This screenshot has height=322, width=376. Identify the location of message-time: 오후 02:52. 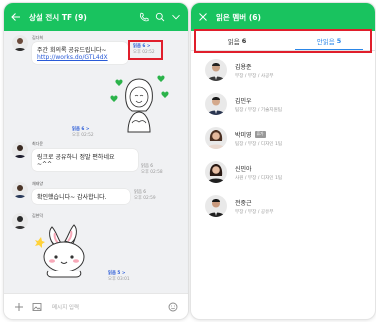
(83, 135).